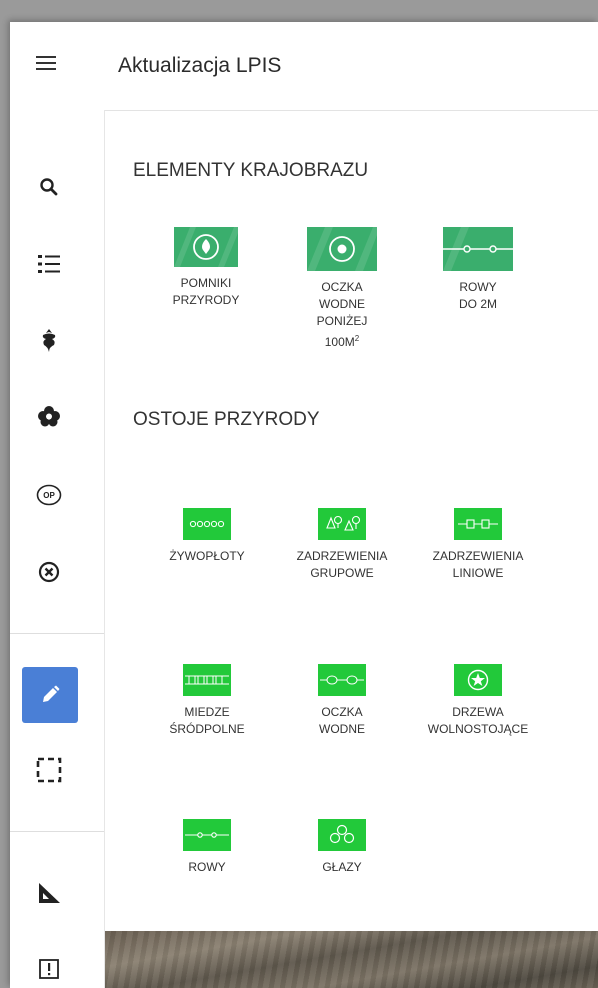  I want to click on op-icon-text: OP, so click(49, 495).